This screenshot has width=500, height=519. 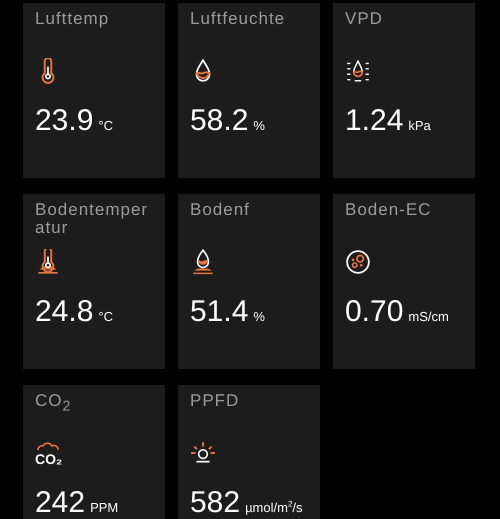 What do you see at coordinates (72, 20) in the screenshot?
I see `sensor-title: Lufttemp` at bounding box center [72, 20].